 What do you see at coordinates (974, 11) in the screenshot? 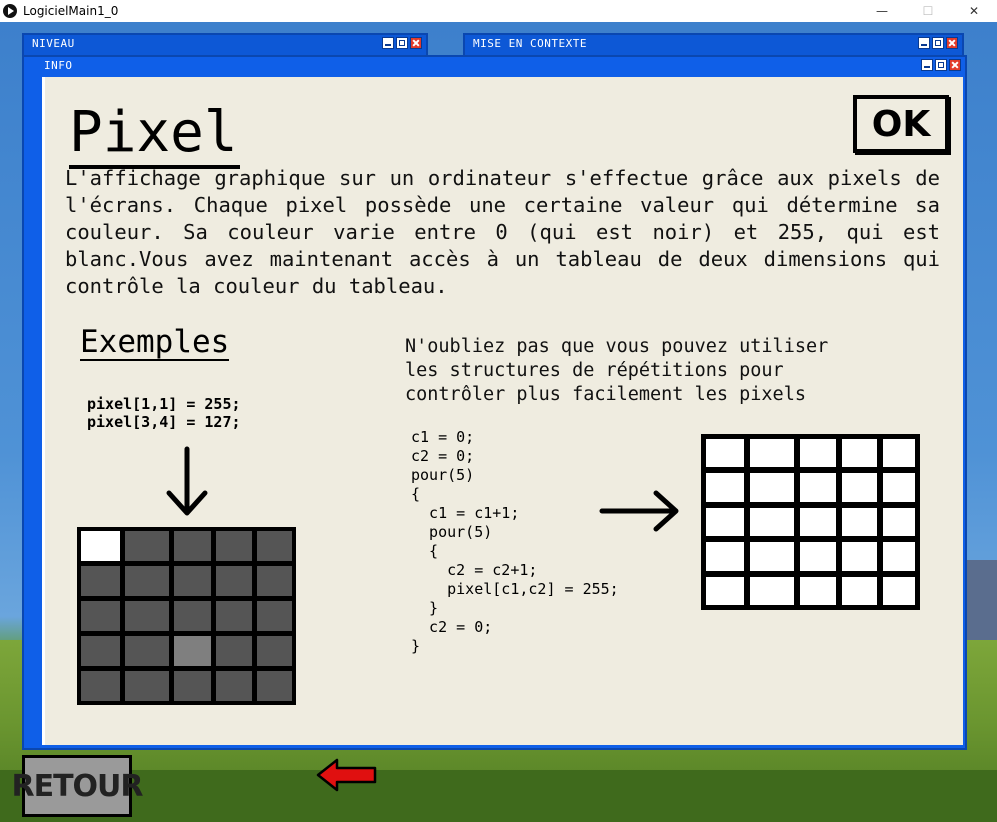
I see `close-button: ✕` at bounding box center [974, 11].